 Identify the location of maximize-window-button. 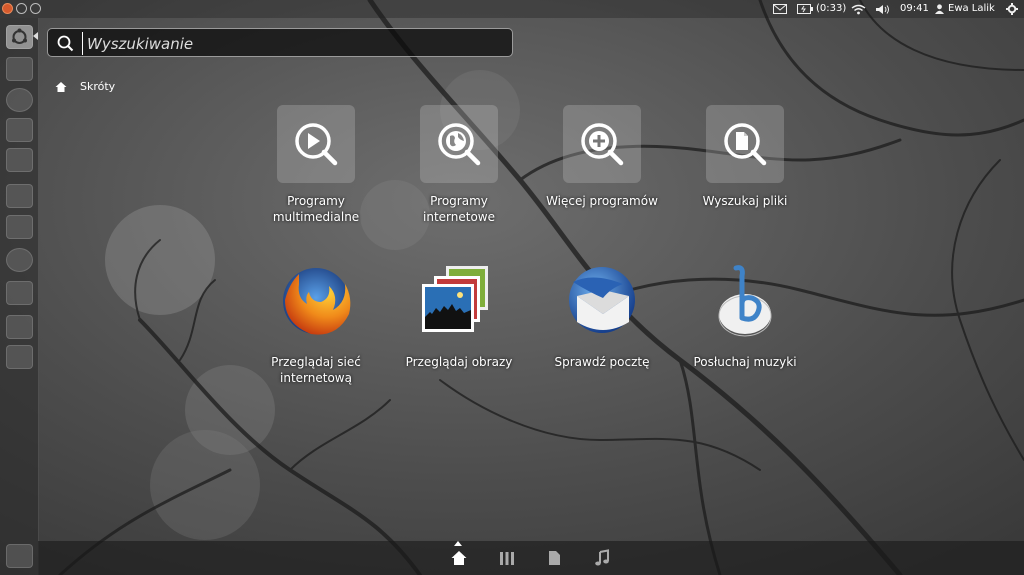
(35, 8).